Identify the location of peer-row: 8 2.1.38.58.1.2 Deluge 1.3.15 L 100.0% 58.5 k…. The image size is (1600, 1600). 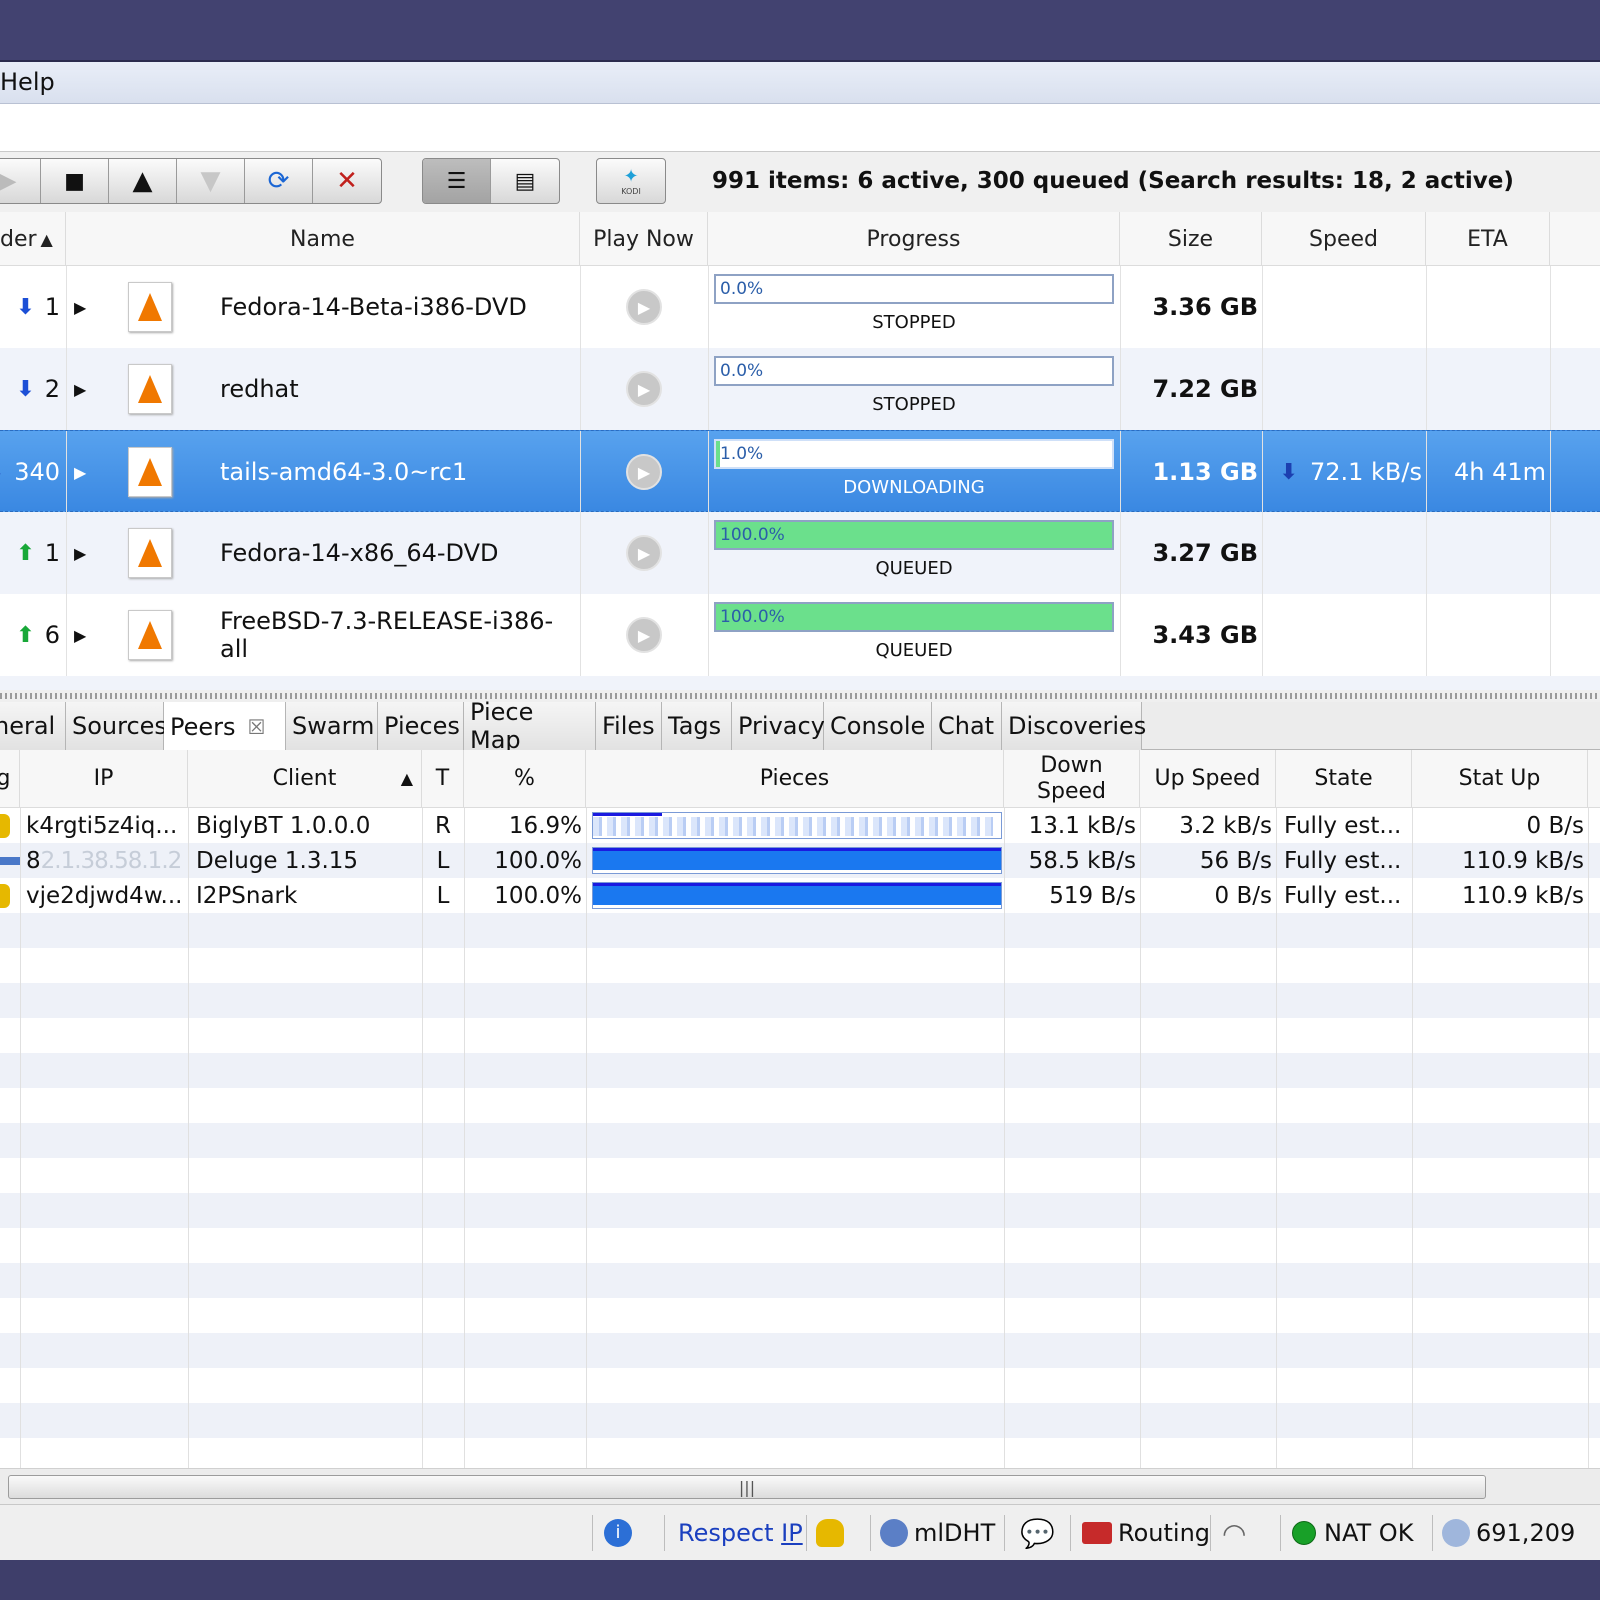
(800, 860).